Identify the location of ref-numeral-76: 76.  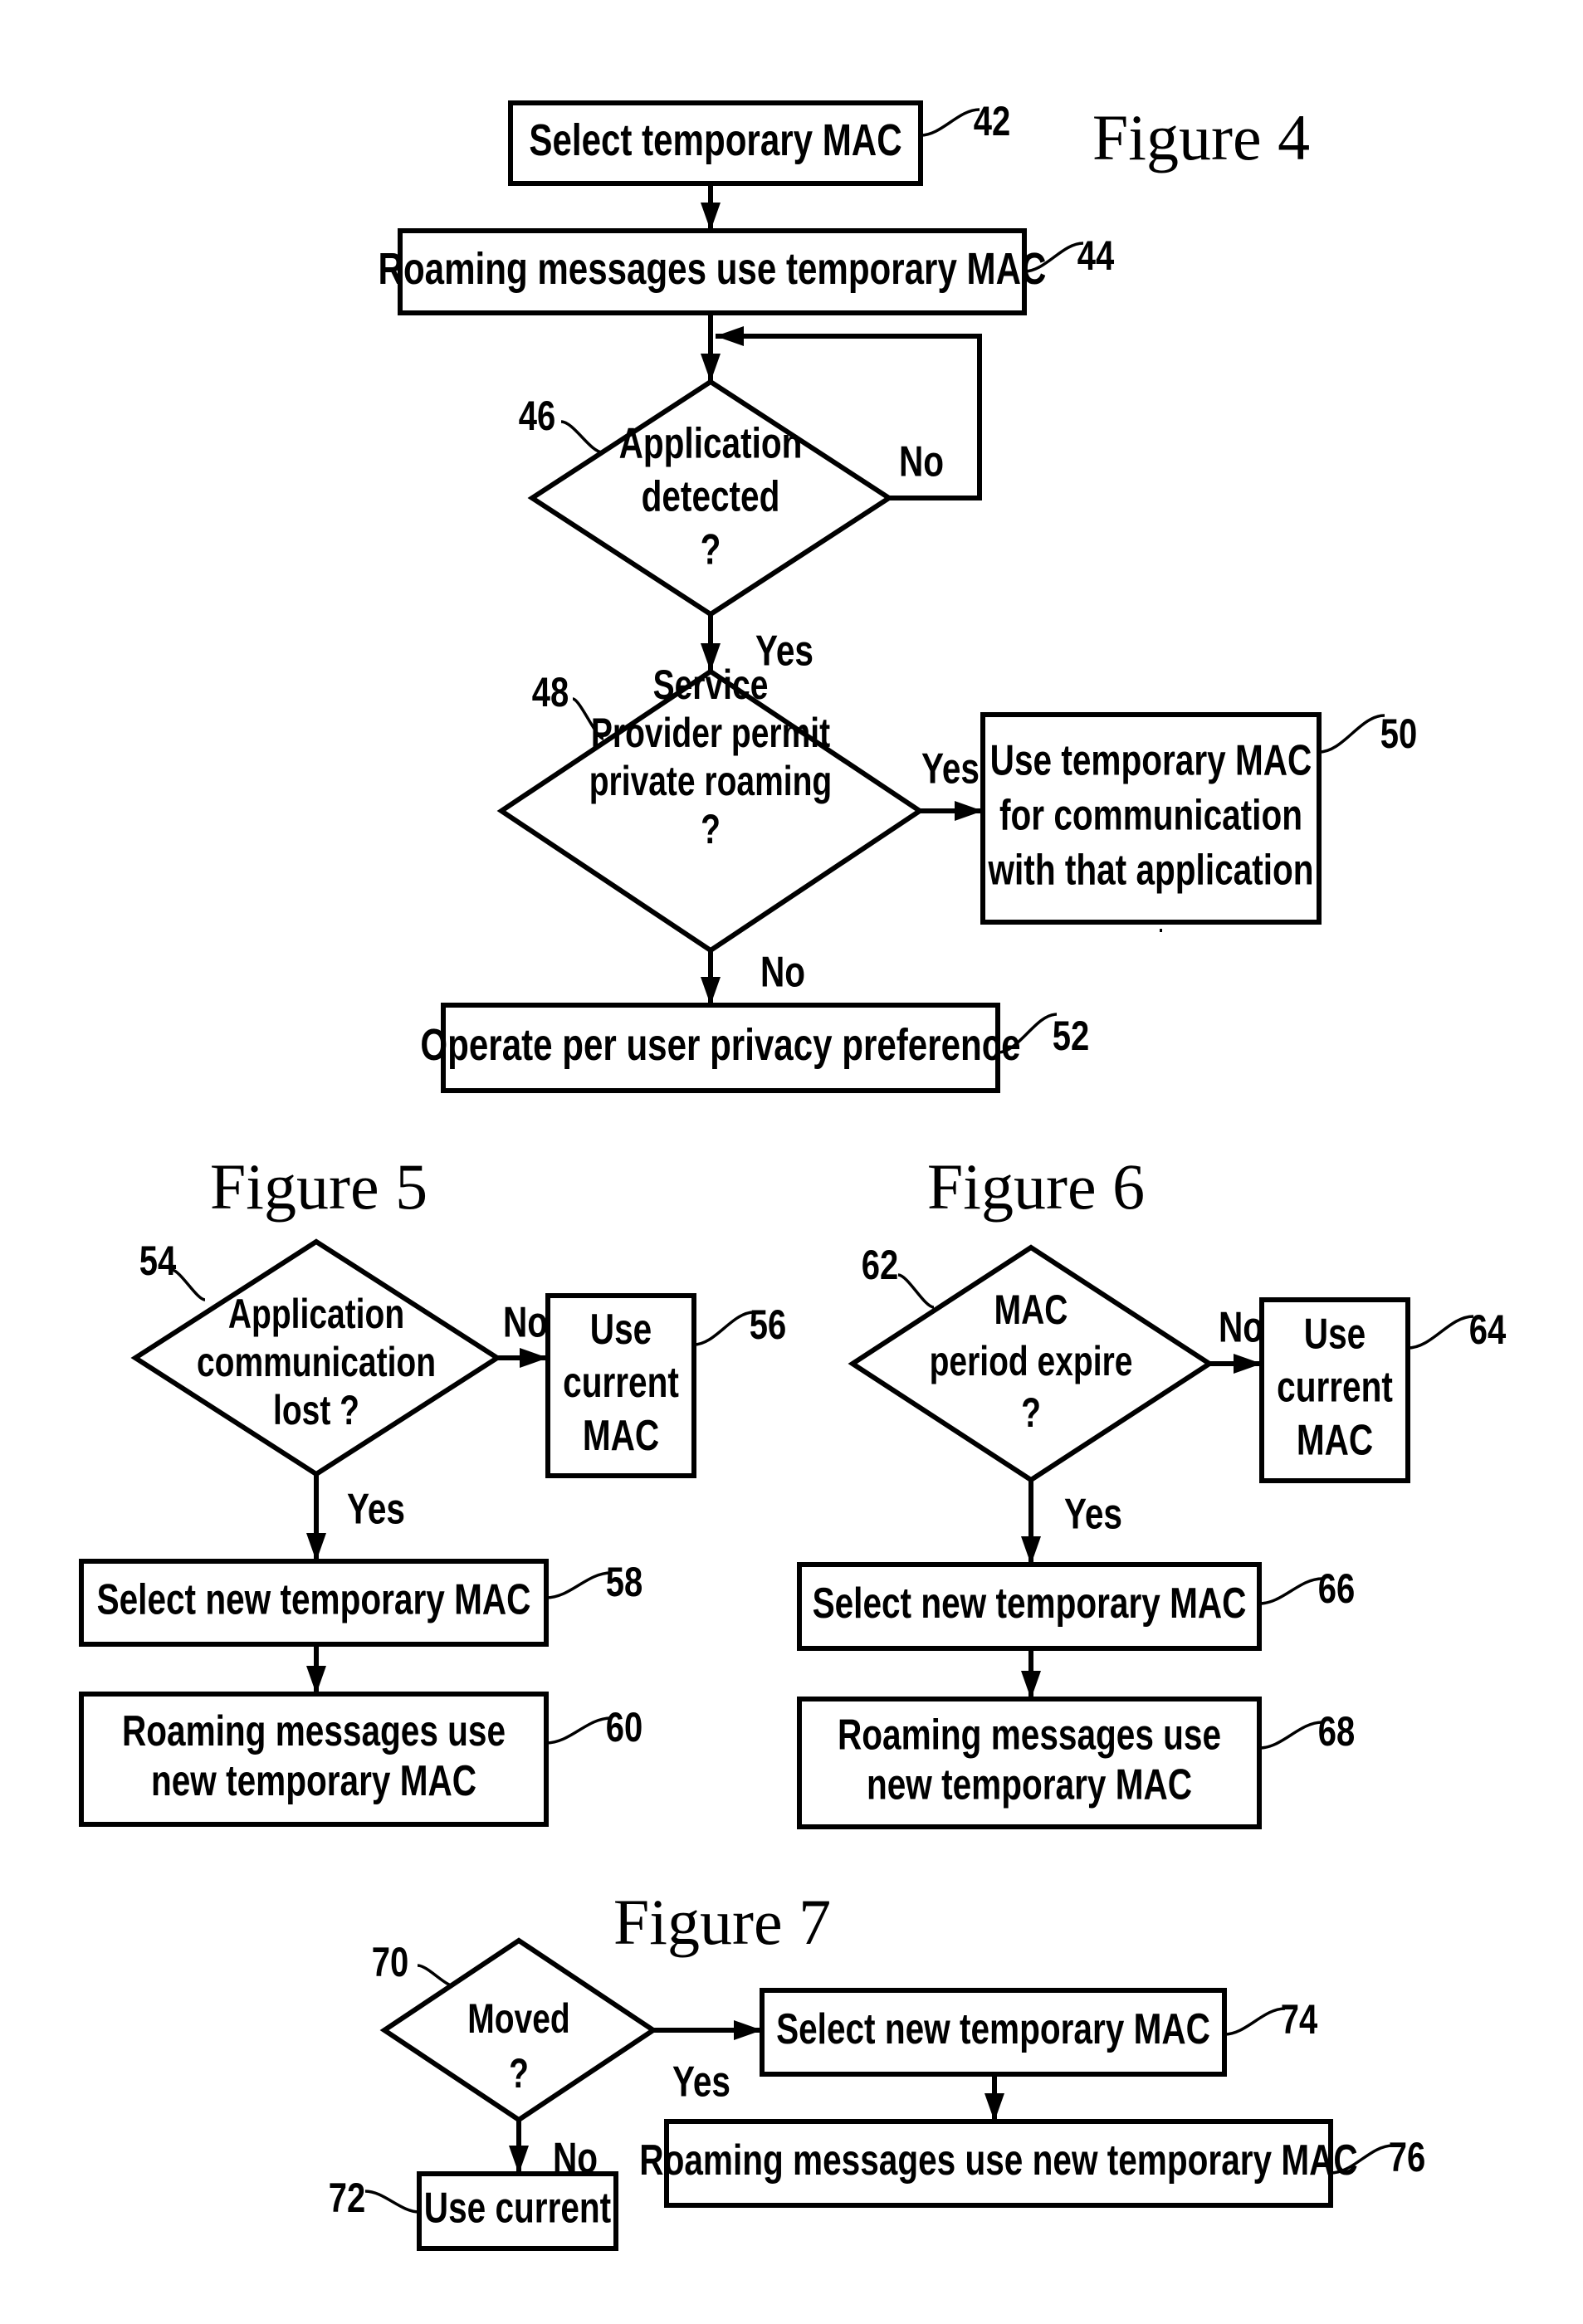
(1407, 2157).